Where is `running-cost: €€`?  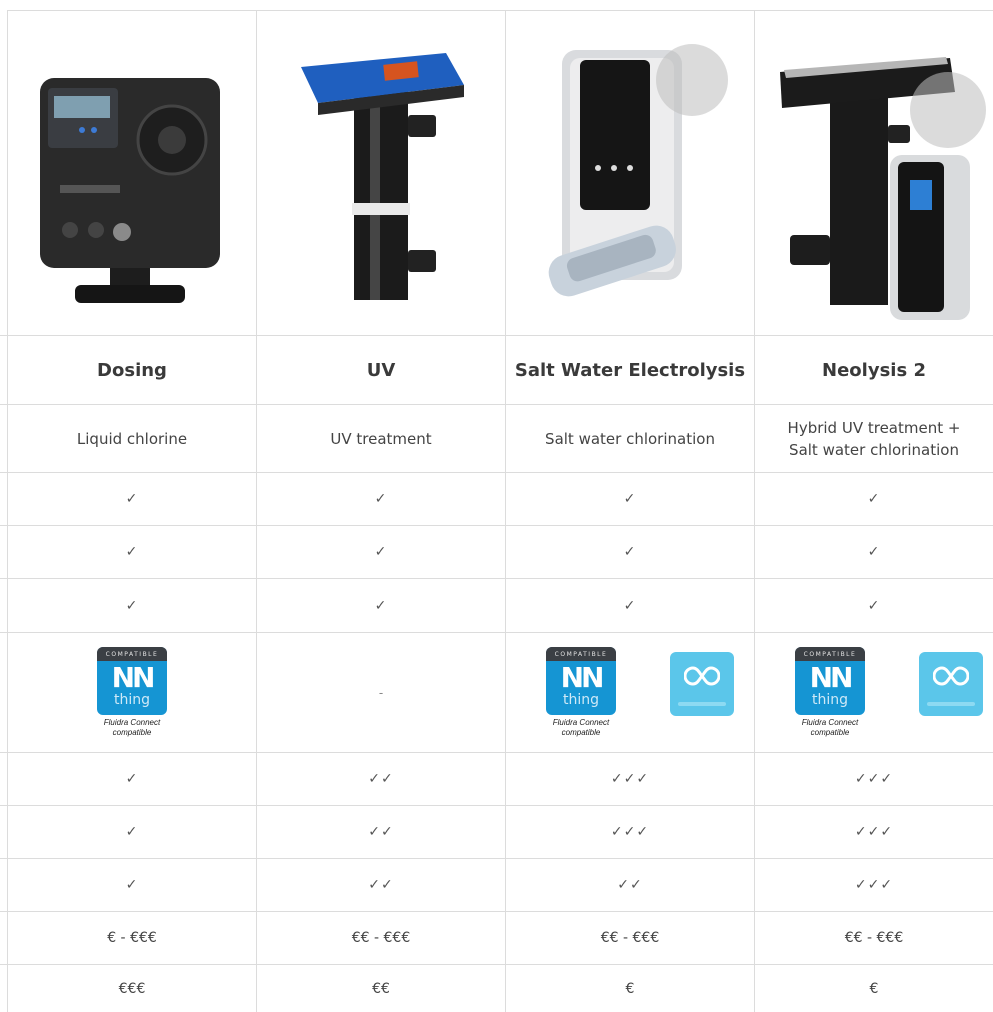 running-cost: €€ is located at coordinates (381, 988).